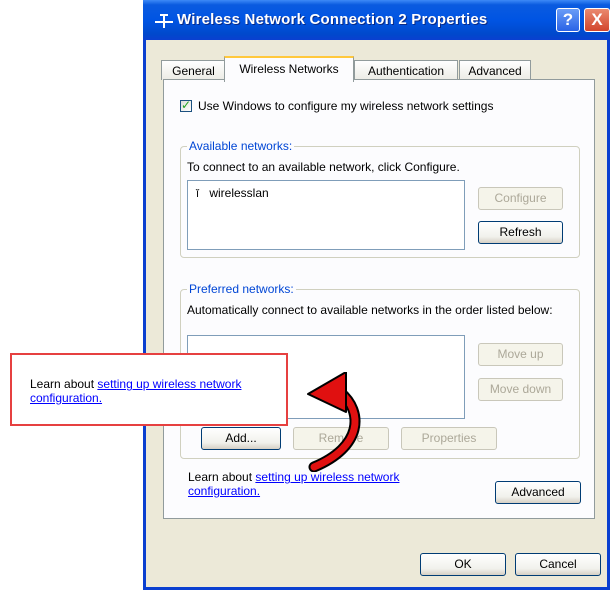 The height and width of the screenshot is (590, 610). I want to click on wireless-config-link-line2: configuration., so click(224, 491).